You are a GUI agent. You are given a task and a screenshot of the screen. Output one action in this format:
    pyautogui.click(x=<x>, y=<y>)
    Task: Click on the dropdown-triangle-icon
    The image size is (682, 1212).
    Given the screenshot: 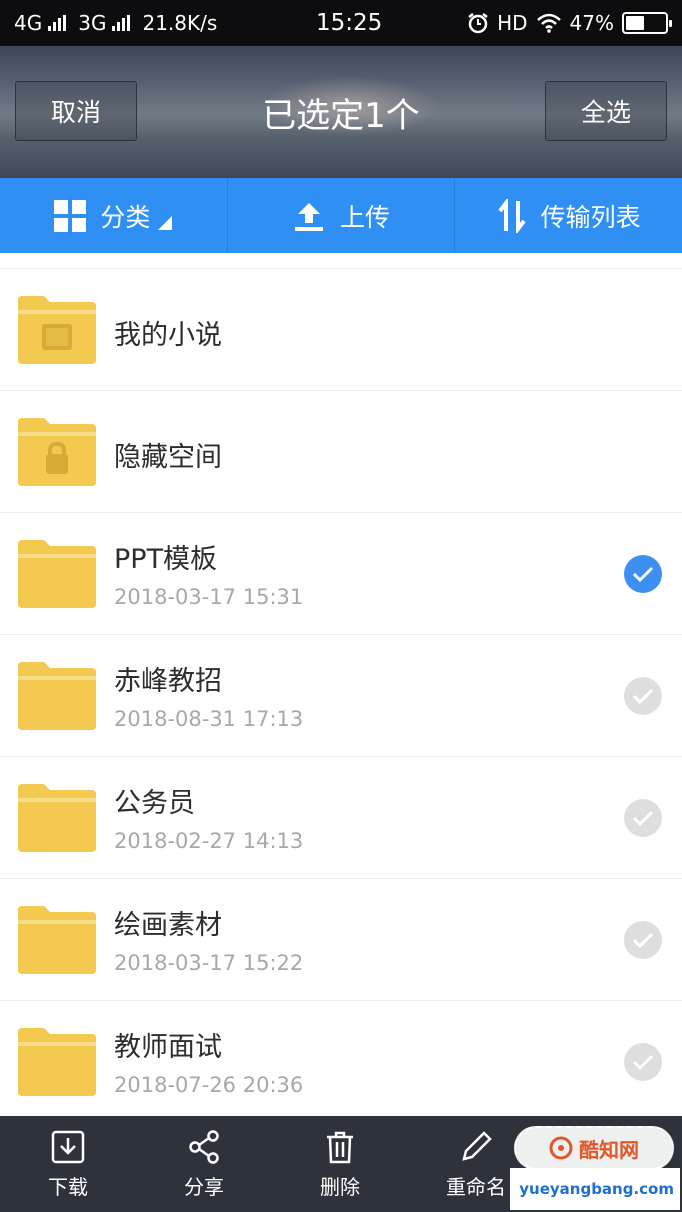 What is the action you would take?
    pyautogui.click(x=165, y=222)
    